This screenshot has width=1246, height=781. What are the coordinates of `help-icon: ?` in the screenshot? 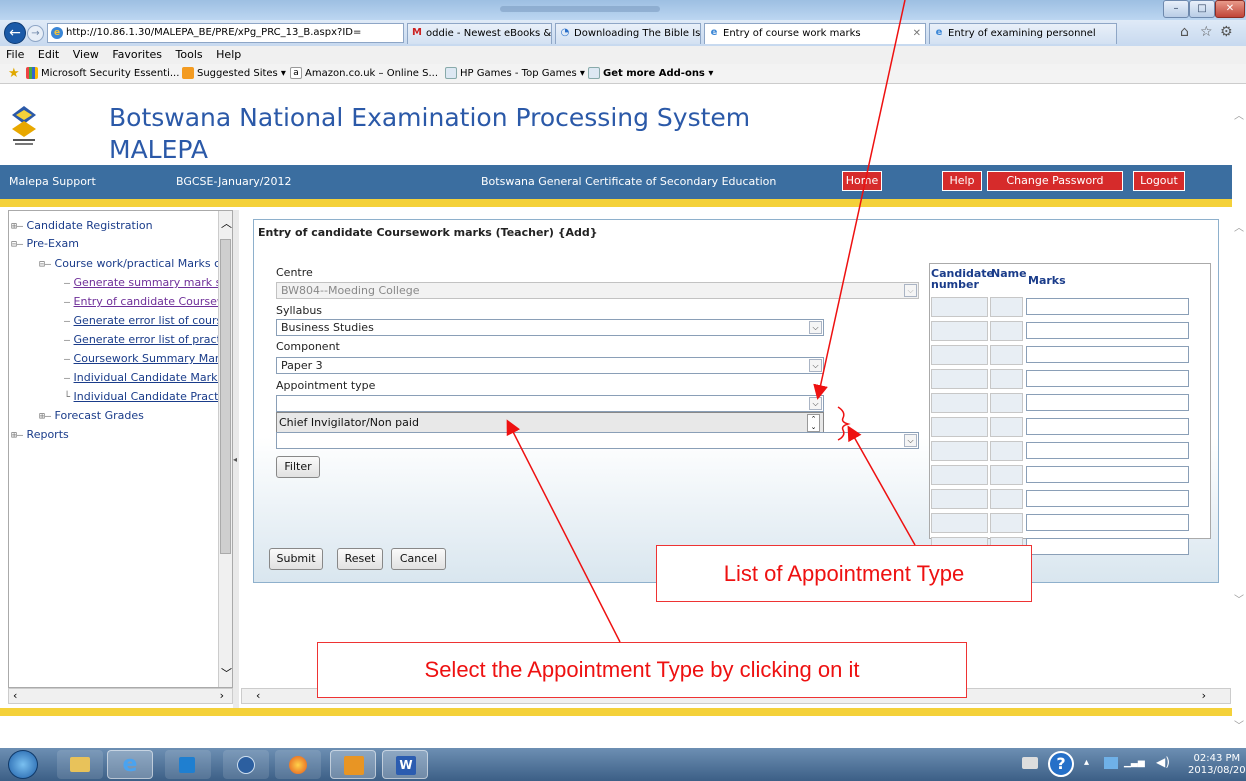 It's located at (1061, 764).